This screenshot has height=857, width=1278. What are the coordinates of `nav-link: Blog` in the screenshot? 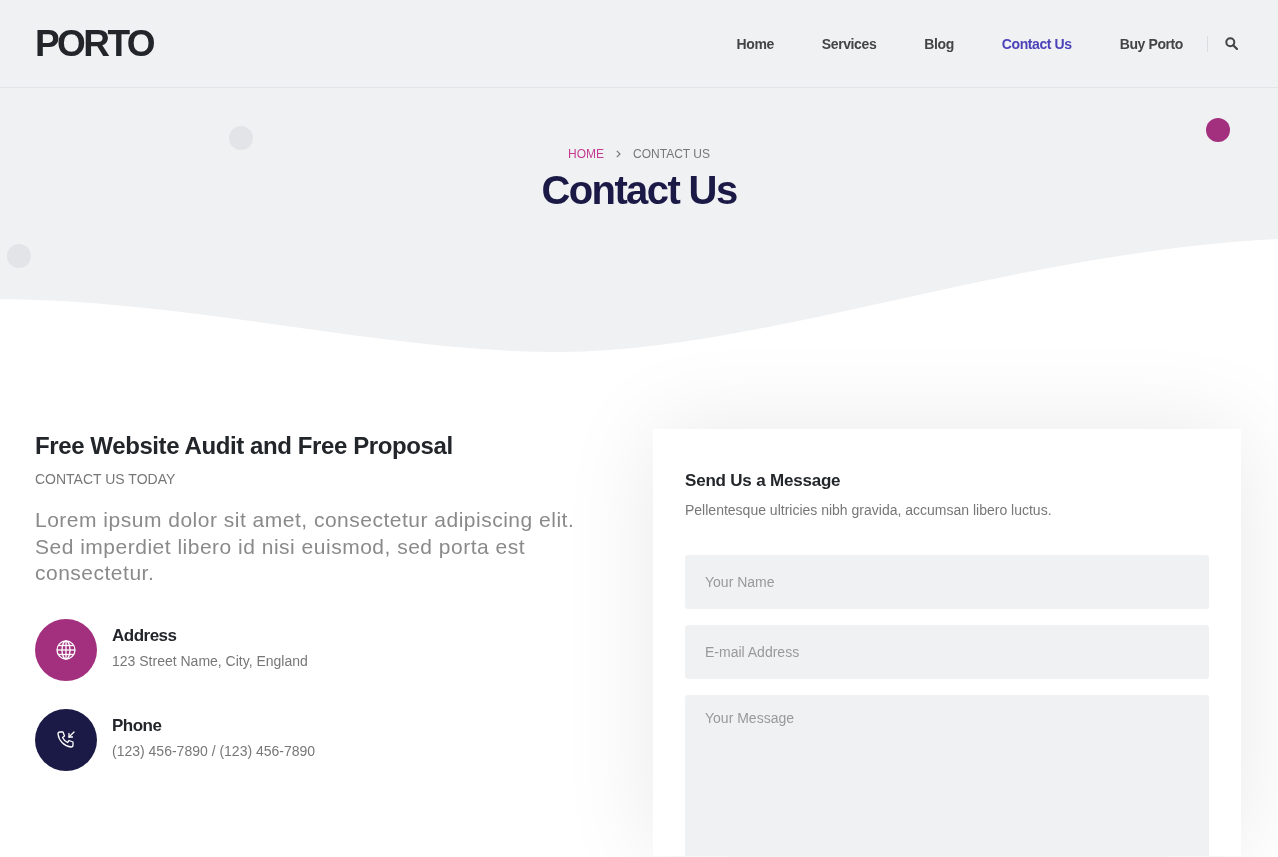 It's located at (939, 43).